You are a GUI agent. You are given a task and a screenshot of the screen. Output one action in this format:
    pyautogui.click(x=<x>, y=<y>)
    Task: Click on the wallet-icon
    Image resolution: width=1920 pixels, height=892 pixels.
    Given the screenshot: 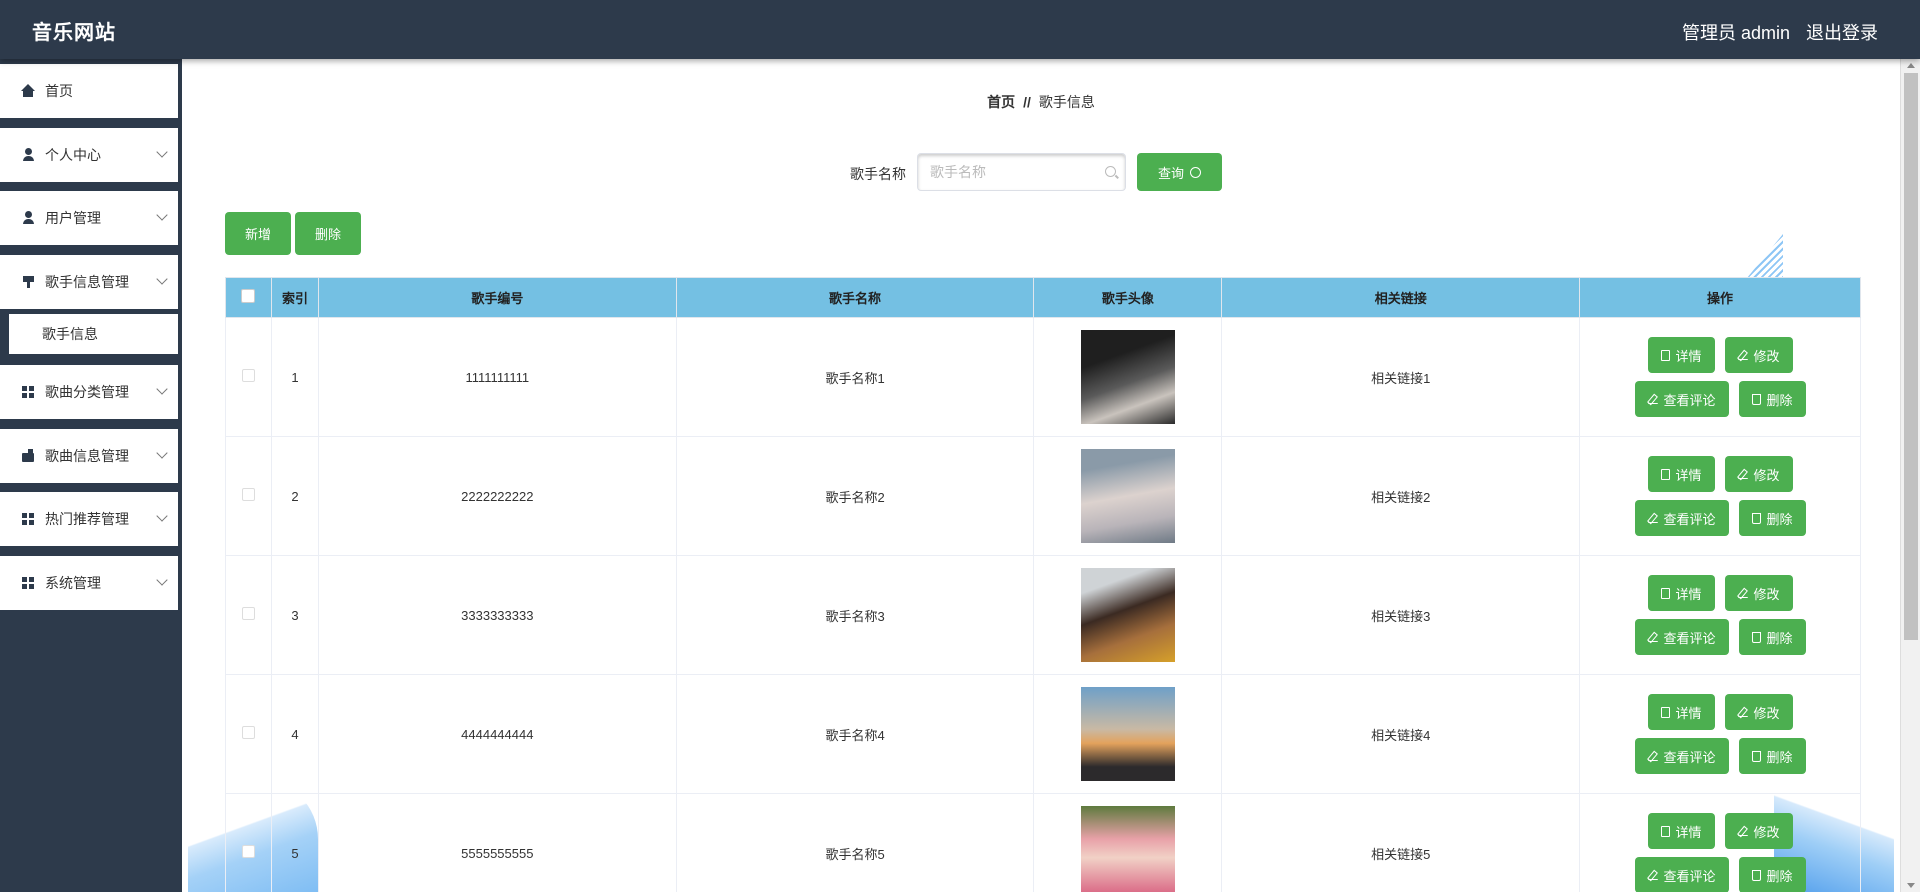 What is the action you would take?
    pyautogui.click(x=29, y=456)
    